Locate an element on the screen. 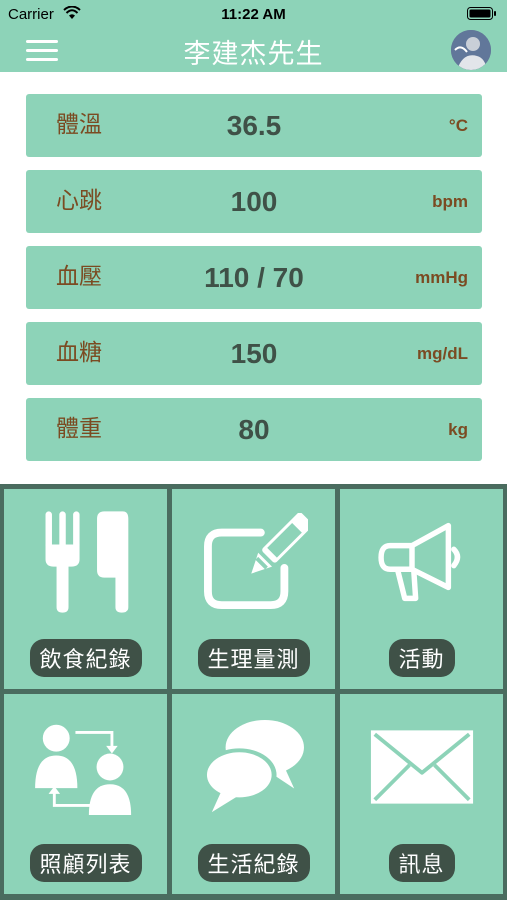  utensils-icon is located at coordinates (86, 562).